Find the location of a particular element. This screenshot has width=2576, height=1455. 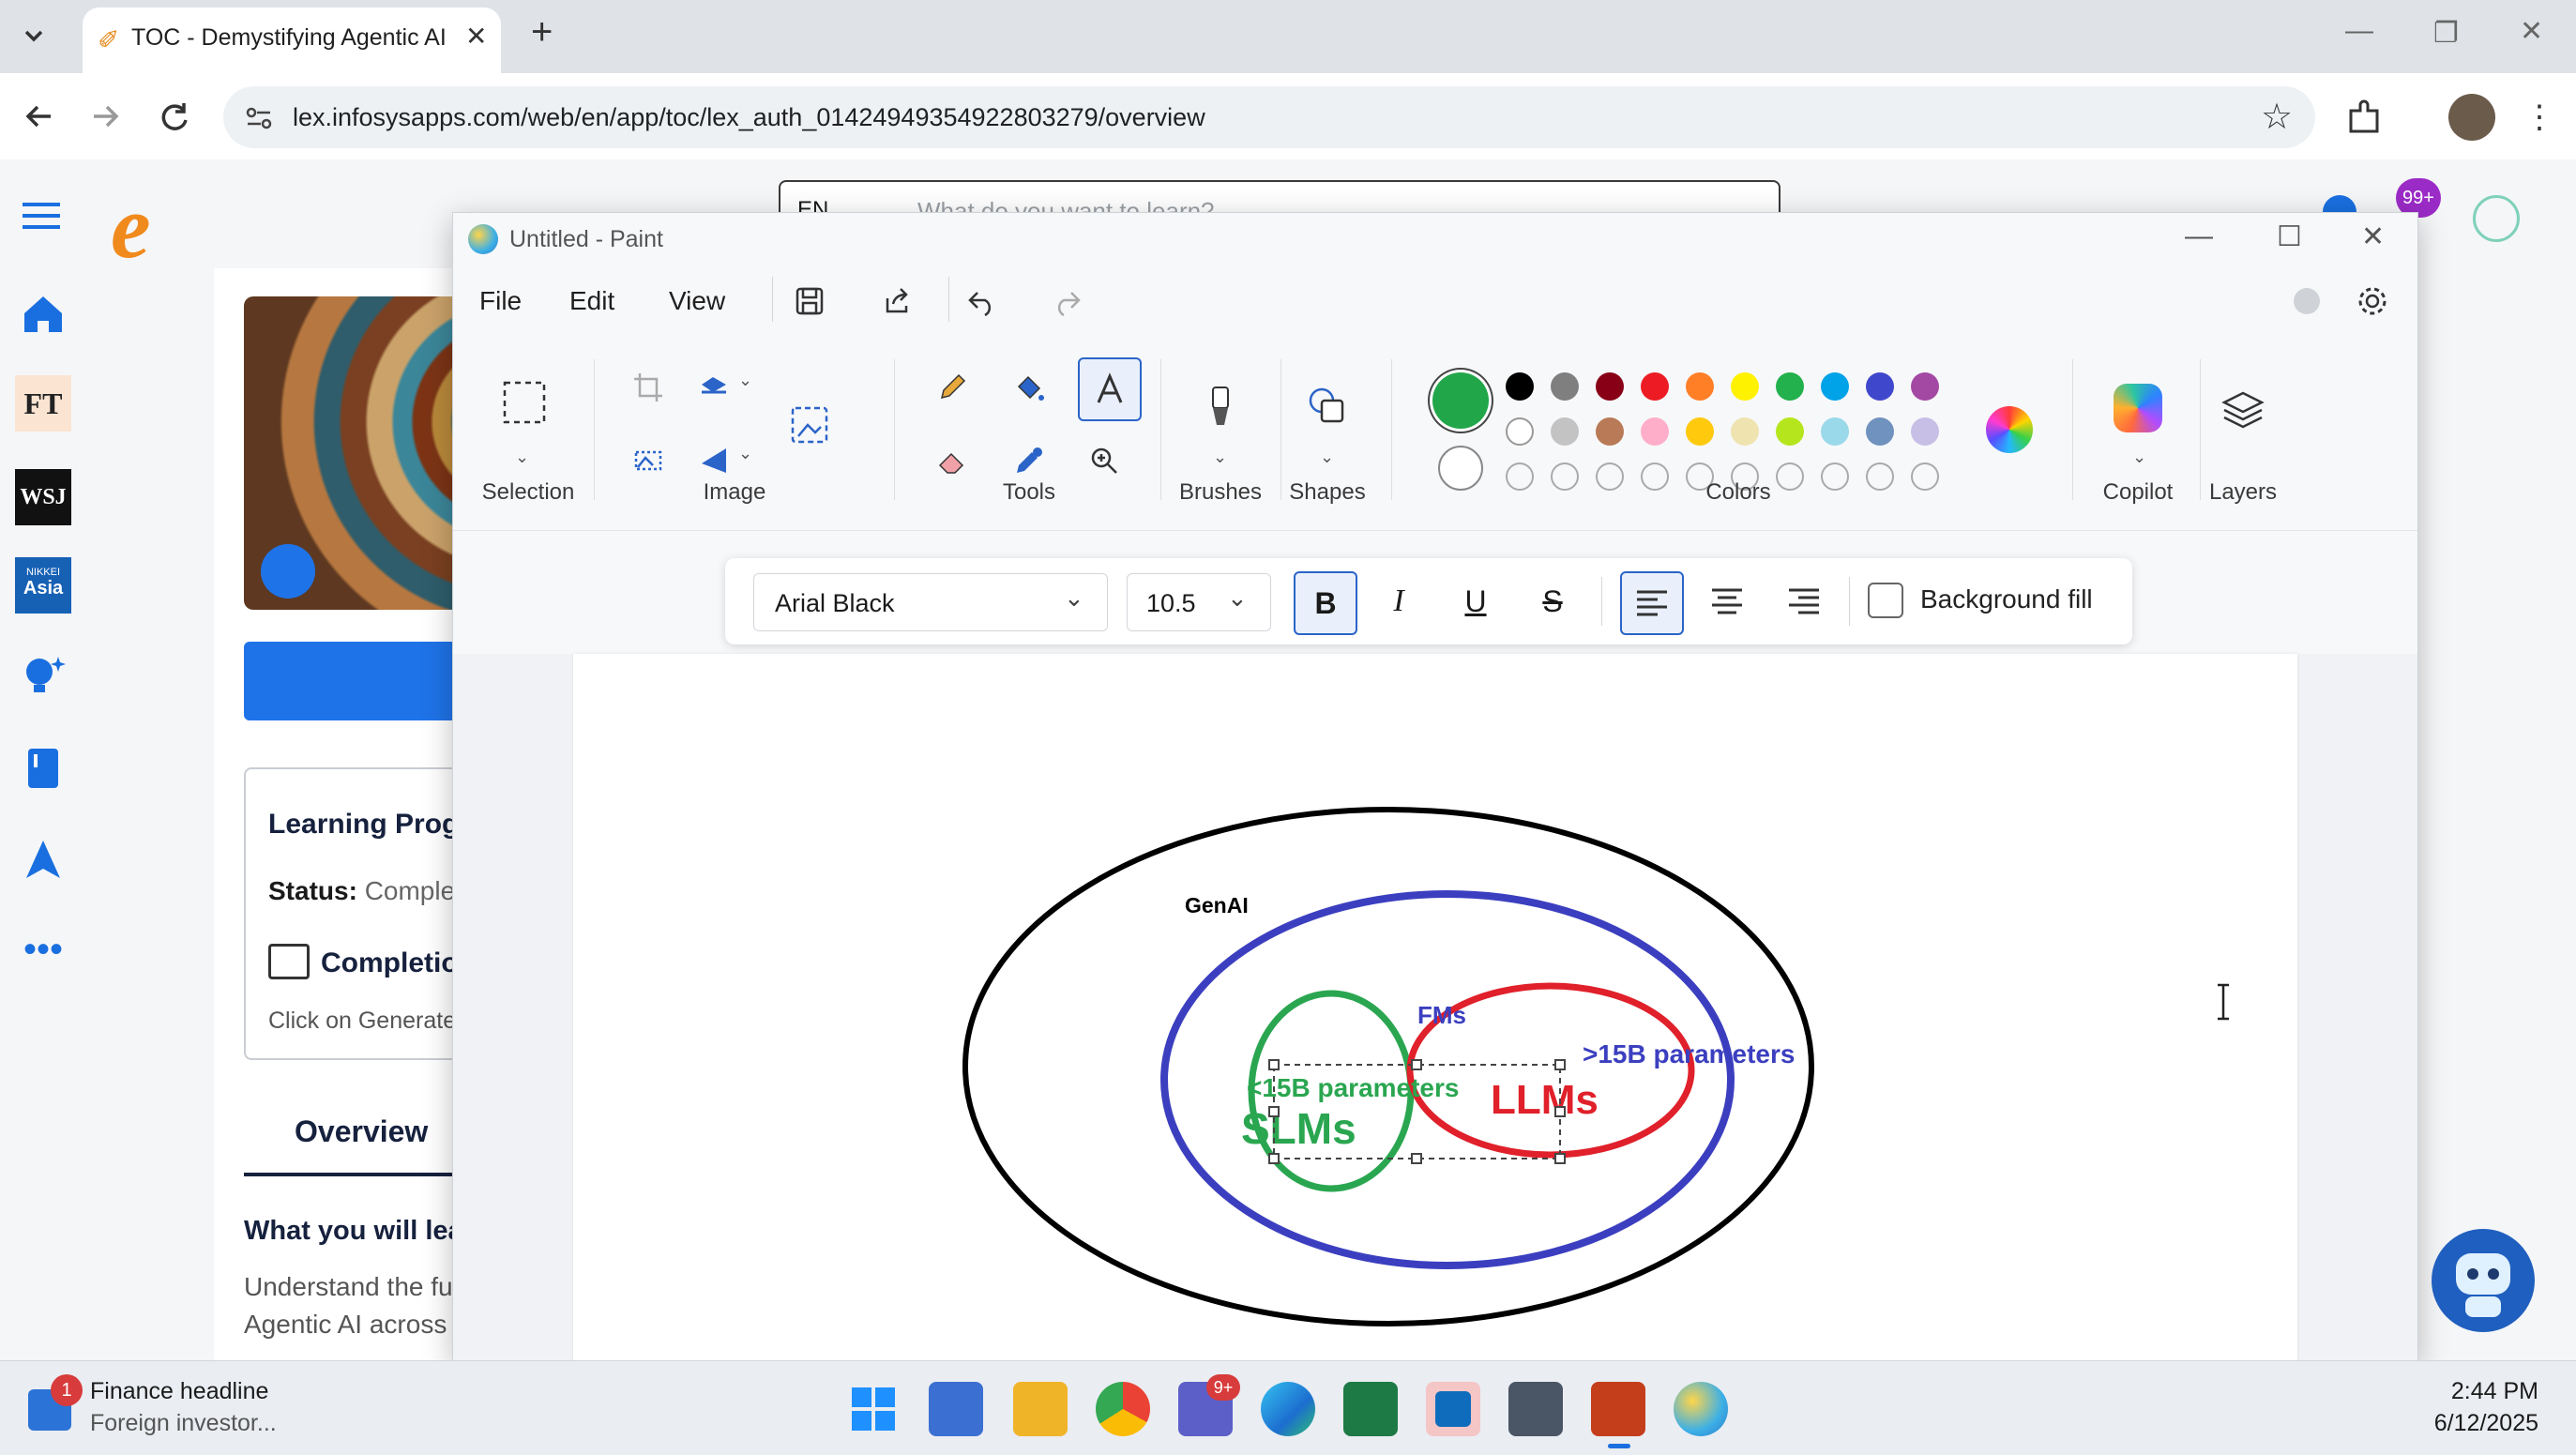

tab-close-icon: ✕ is located at coordinates (476, 36).